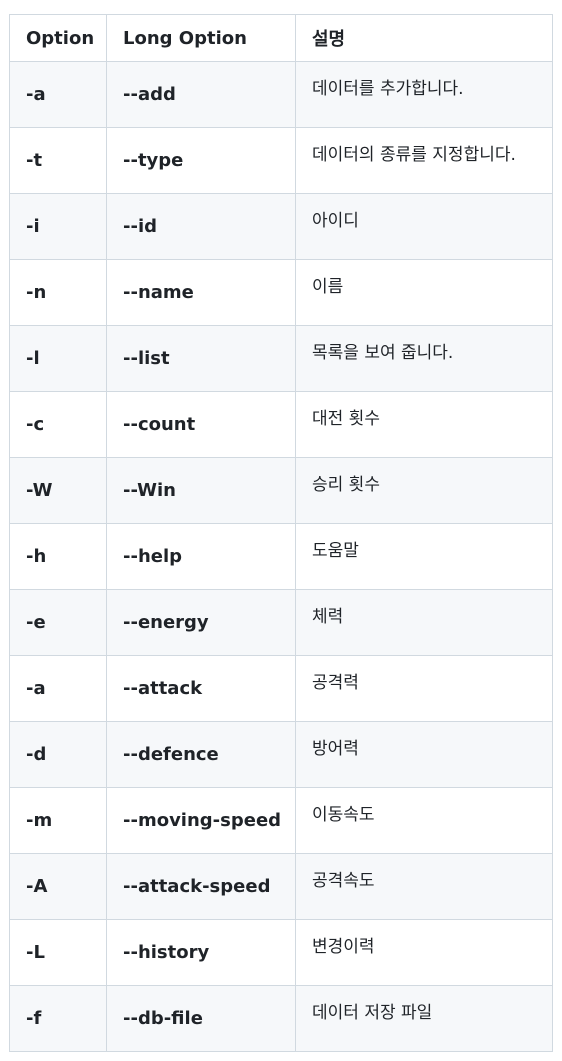 The image size is (562, 1061). Describe the element at coordinates (424, 688) in the screenshot. I see `description-cell: 공격력` at that location.